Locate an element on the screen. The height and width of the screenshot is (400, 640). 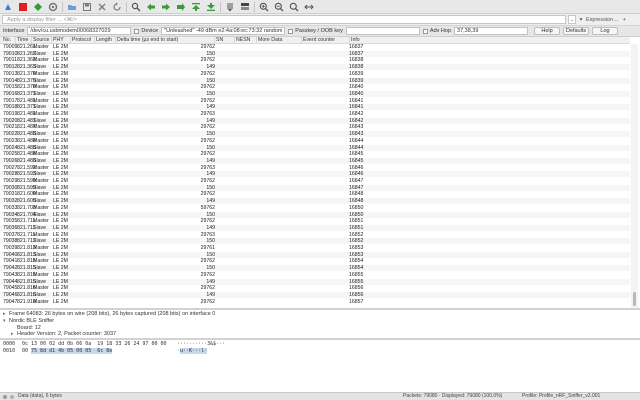
packet-row: 79039 821.813 Master LE 2M 29761 16853 is located at coordinates (315, 248).